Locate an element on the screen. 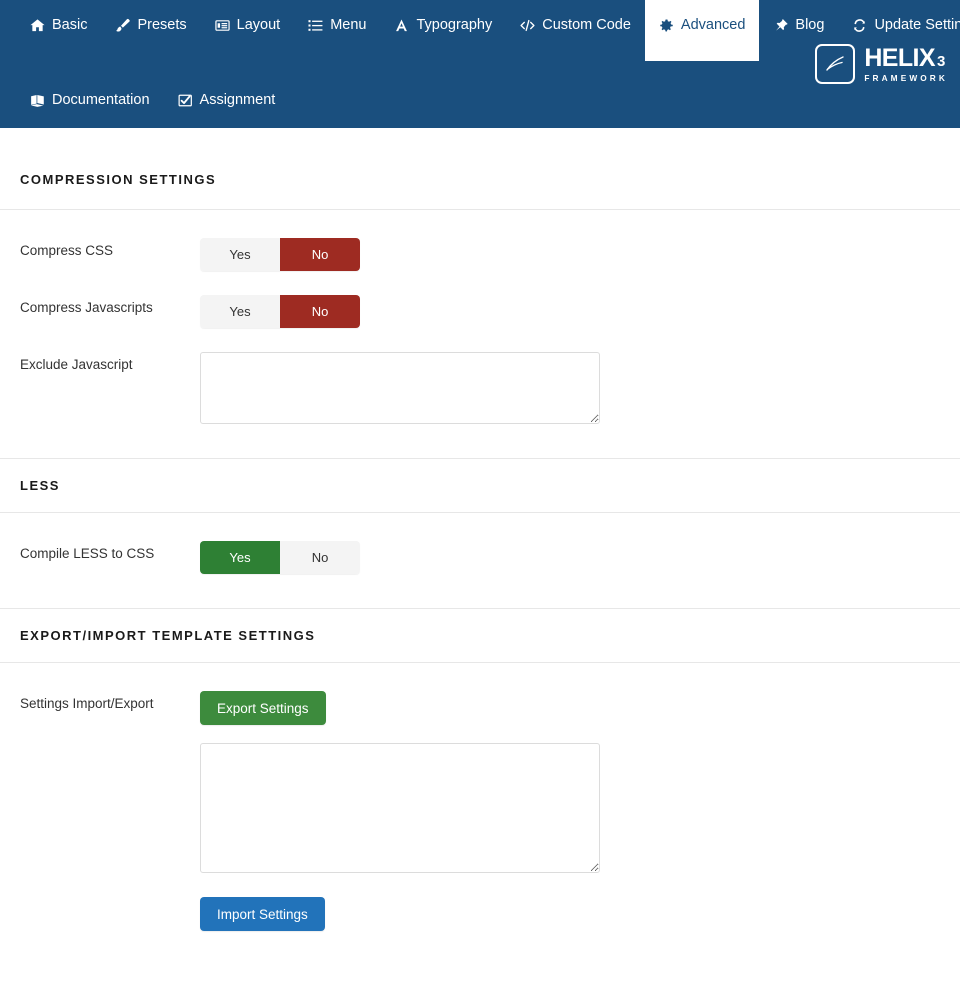  list-icon is located at coordinates (315, 25).